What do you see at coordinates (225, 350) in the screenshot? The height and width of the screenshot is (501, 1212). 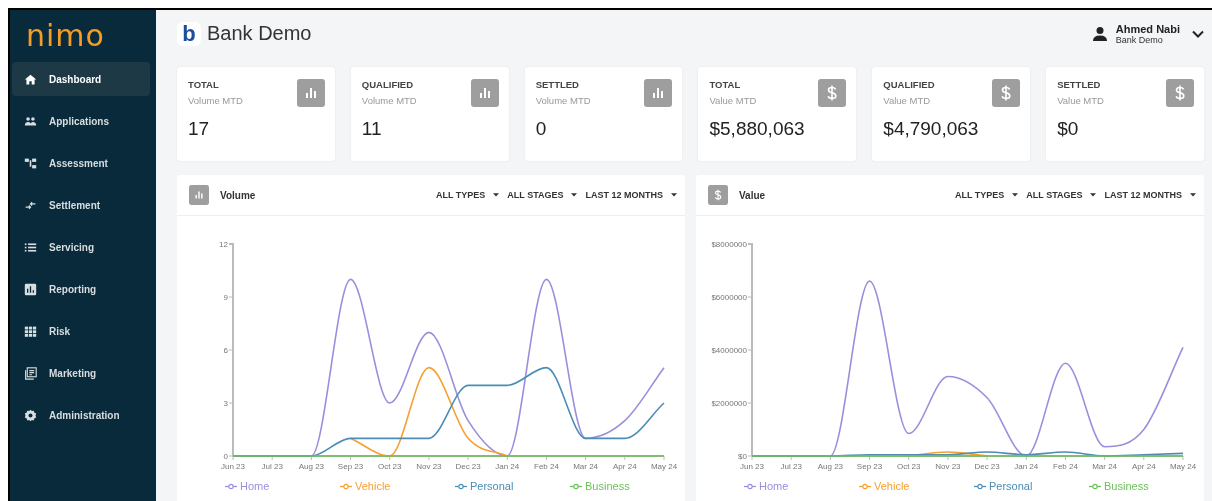 I see `y-tick-label: 6` at bounding box center [225, 350].